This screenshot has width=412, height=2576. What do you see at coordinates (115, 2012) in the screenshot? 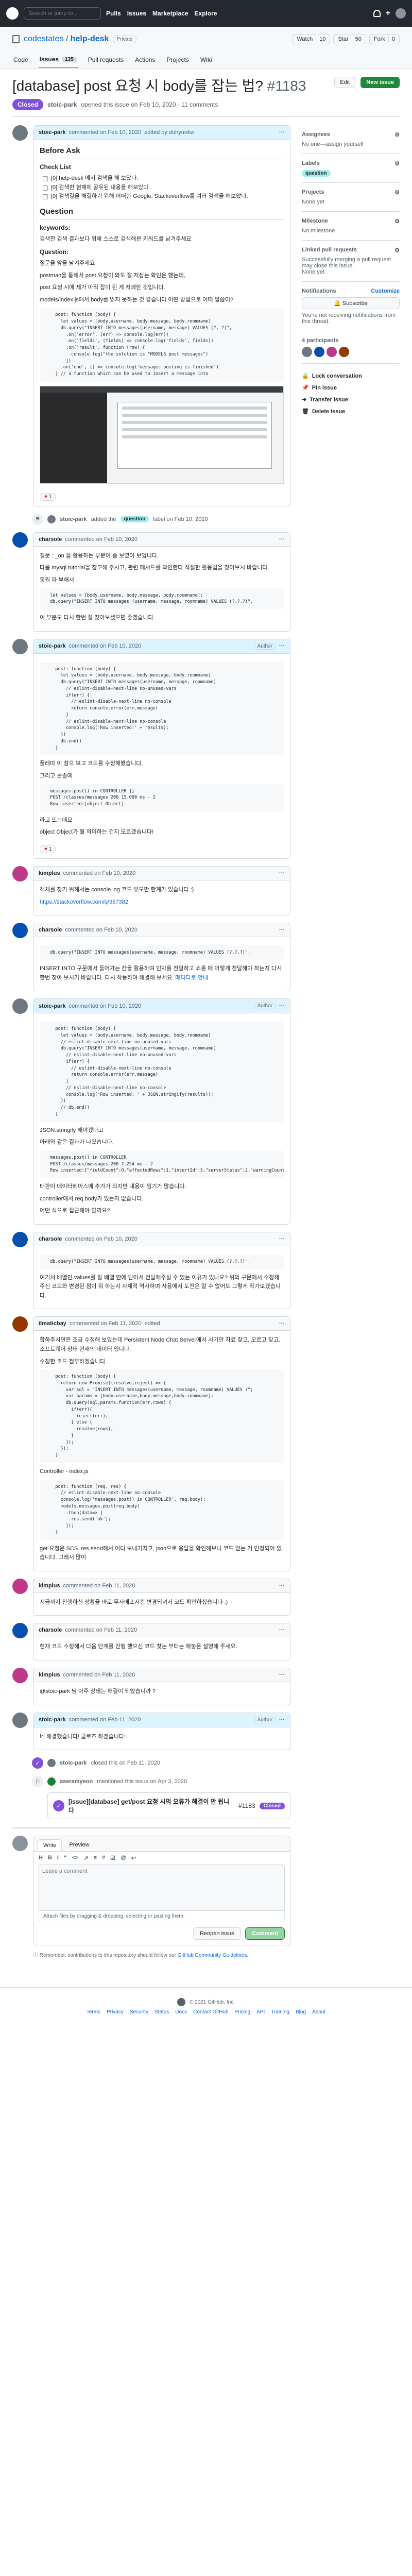
I see `footer-link-privacy: Privacy` at bounding box center [115, 2012].